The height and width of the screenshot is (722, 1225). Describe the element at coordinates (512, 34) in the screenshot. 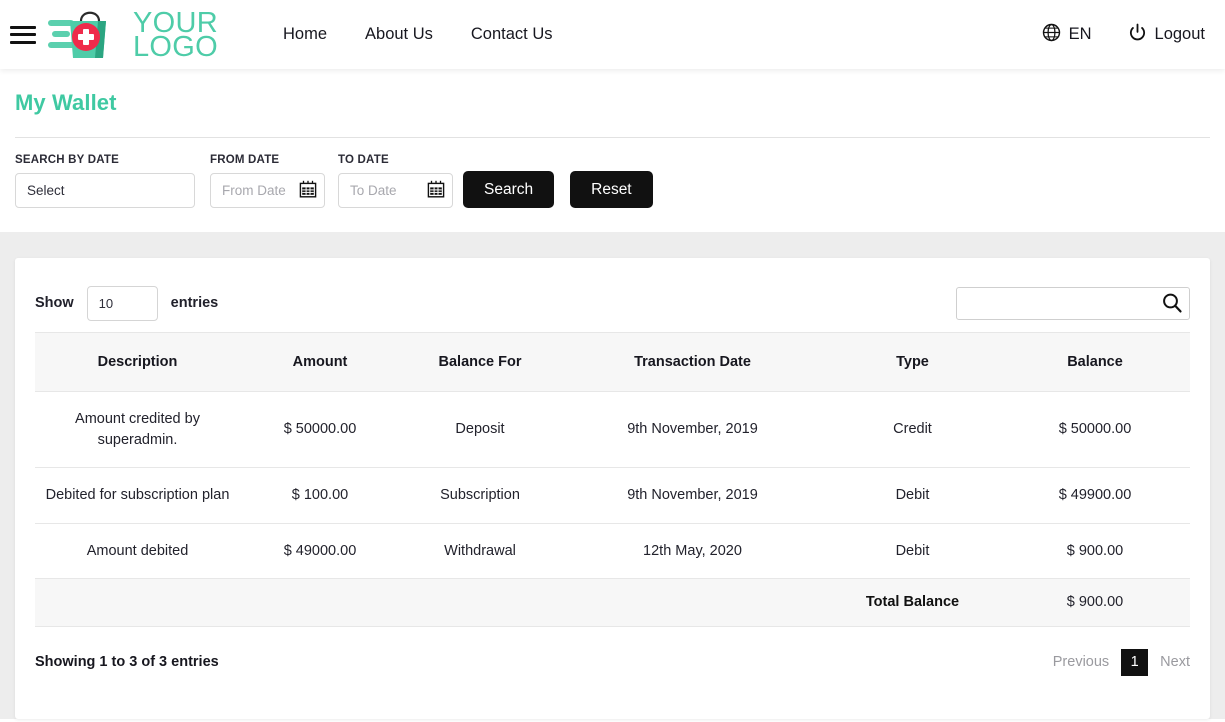

I see `nav-item-contact-us: Contact Us` at that location.